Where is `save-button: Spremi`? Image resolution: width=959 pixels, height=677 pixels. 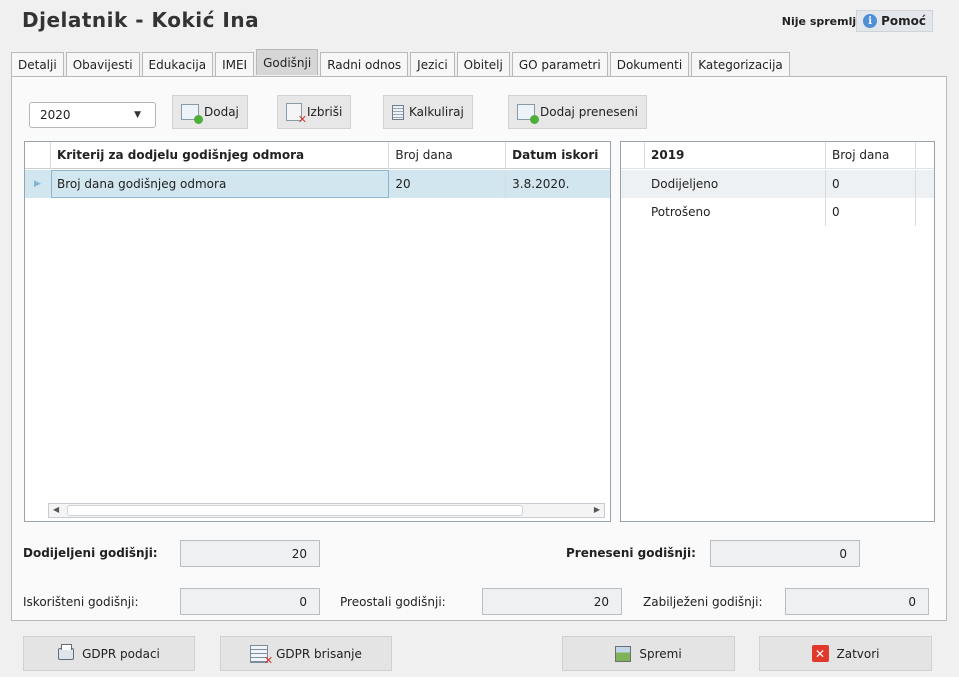
save-button: Spremi is located at coordinates (648, 653).